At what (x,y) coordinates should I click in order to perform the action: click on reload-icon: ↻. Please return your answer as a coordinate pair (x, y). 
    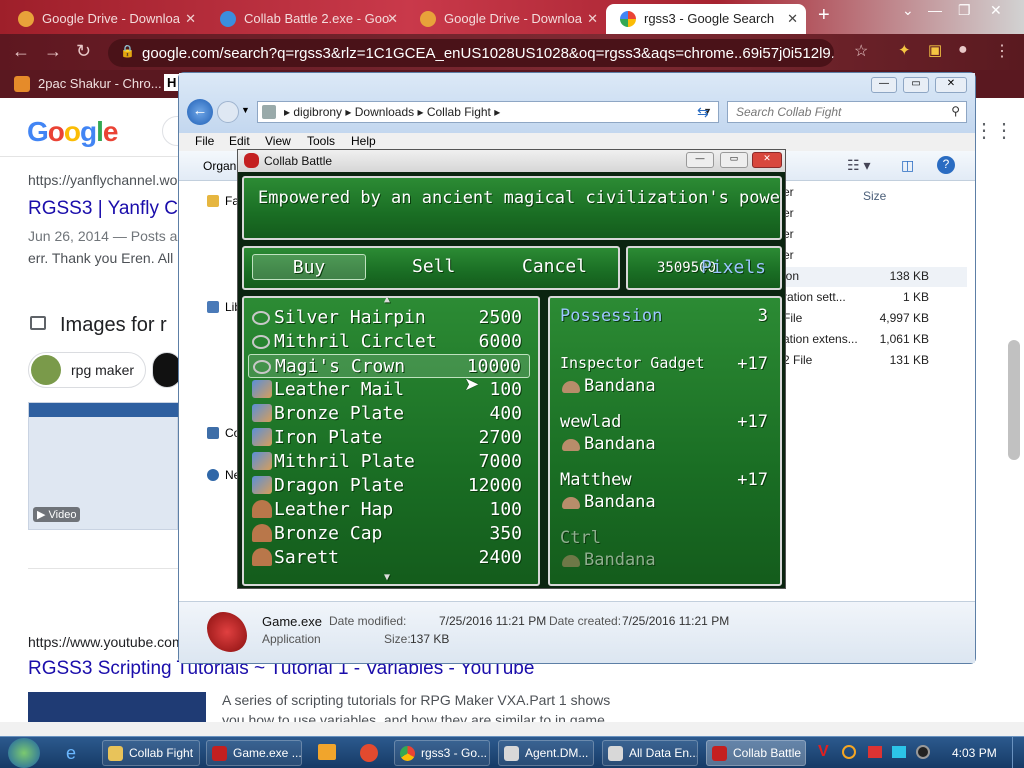
    Looking at the image, I should click on (83, 51).